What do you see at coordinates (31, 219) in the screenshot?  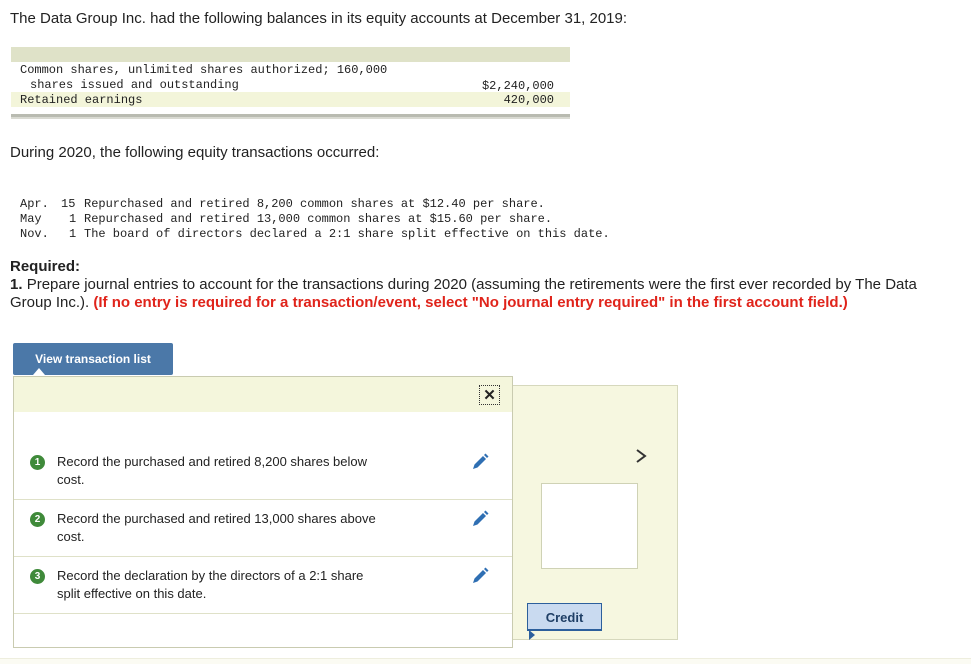 I see `tx-month: May` at bounding box center [31, 219].